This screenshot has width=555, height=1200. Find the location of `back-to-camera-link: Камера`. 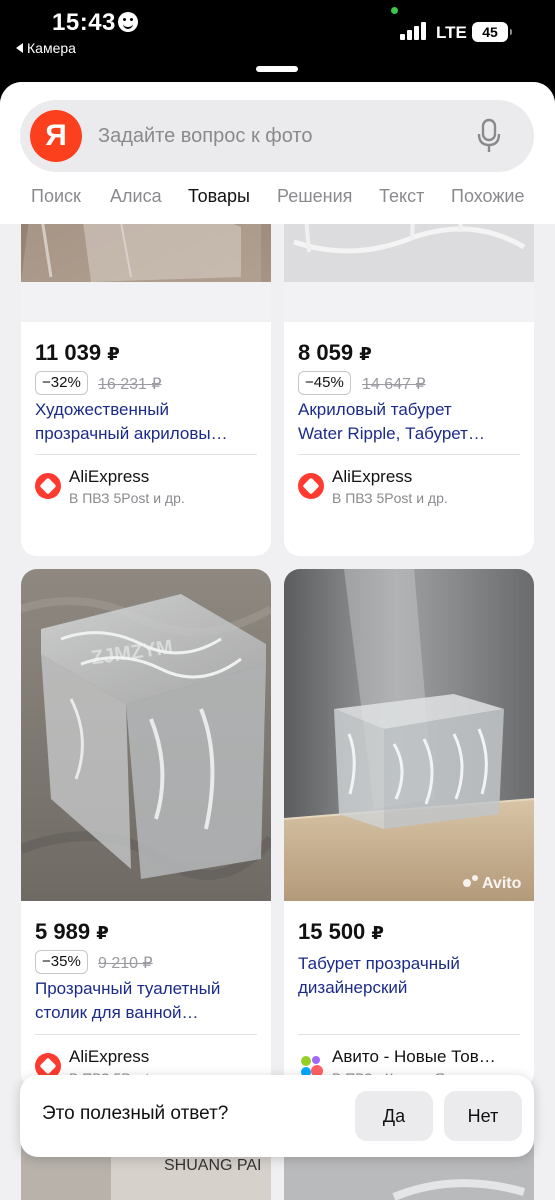

back-to-camera-link: Камера is located at coordinates (46, 48).